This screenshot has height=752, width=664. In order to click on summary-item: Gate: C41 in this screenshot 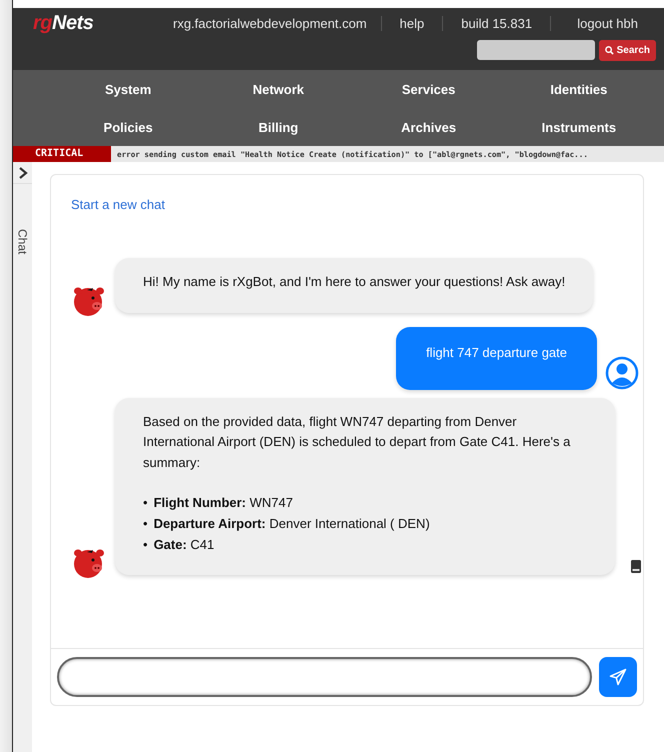, I will do `click(184, 545)`.